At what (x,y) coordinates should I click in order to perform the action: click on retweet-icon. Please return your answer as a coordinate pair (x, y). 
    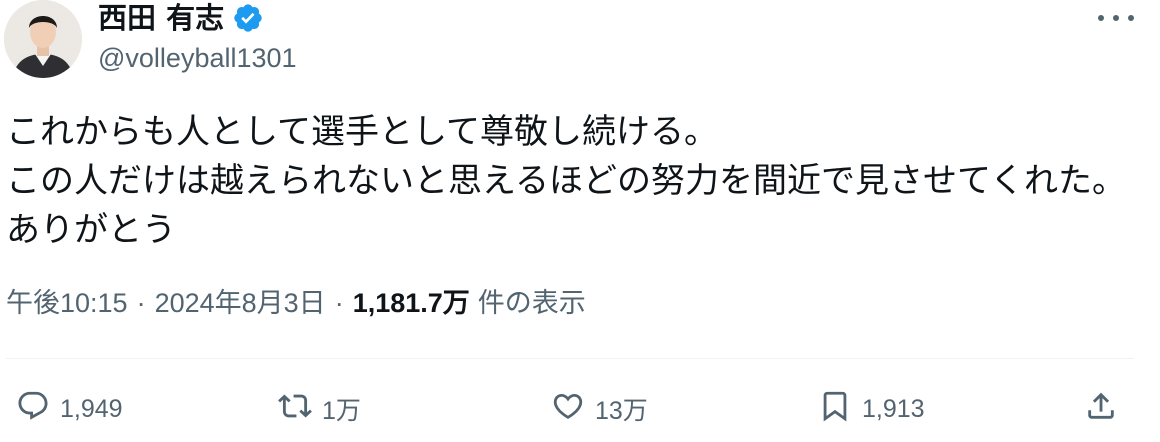
    Looking at the image, I should click on (295, 409).